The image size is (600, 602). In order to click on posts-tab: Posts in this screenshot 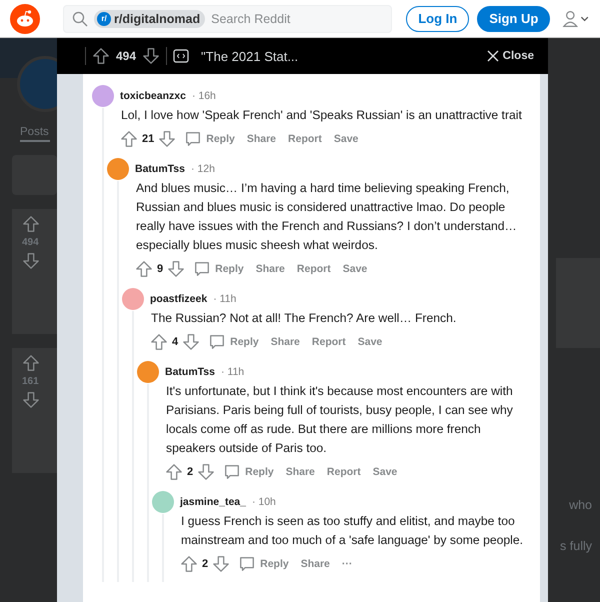, I will do `click(35, 134)`.